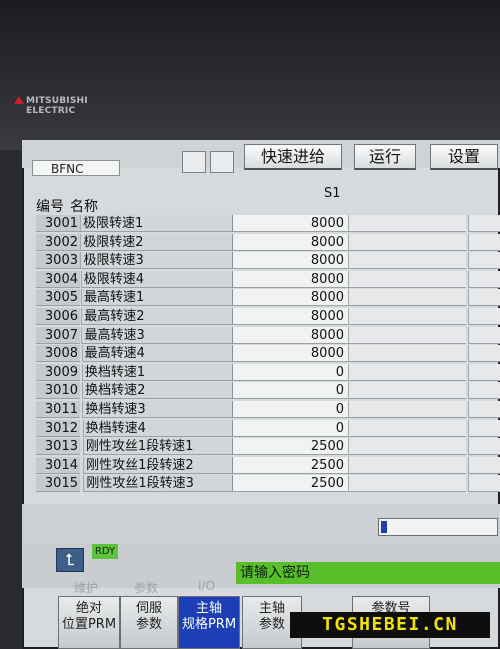  I want to click on return-arrow-icon: ⮤, so click(70, 560).